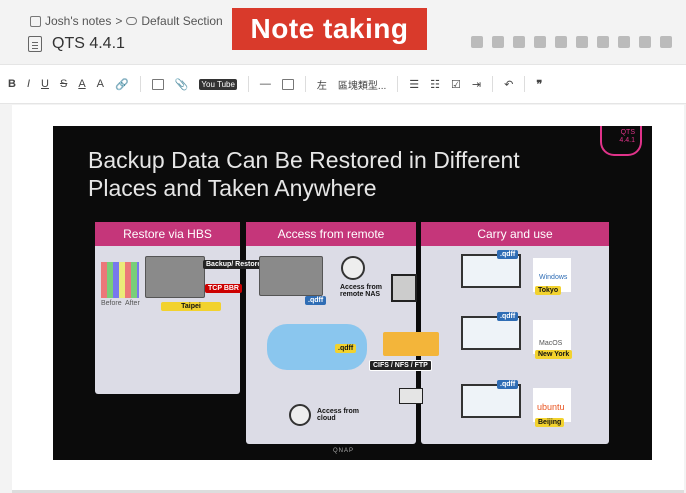 This screenshot has width=686, height=493. I want to click on slide-title-line-1: Backup Data Can Be Restored in Different, so click(304, 160).